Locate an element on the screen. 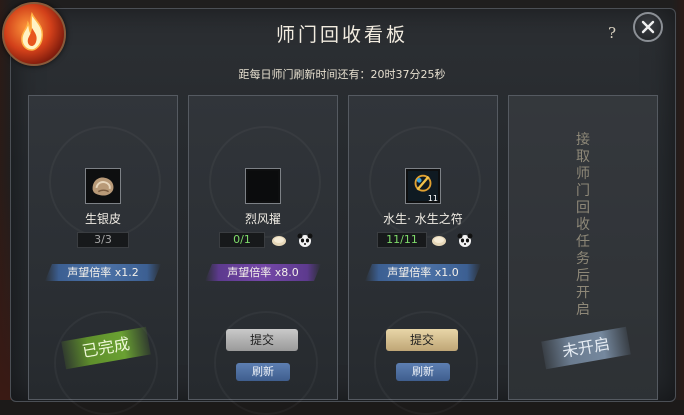  reputation-rate: 声望倍率 x1.0 is located at coordinates (423, 272).